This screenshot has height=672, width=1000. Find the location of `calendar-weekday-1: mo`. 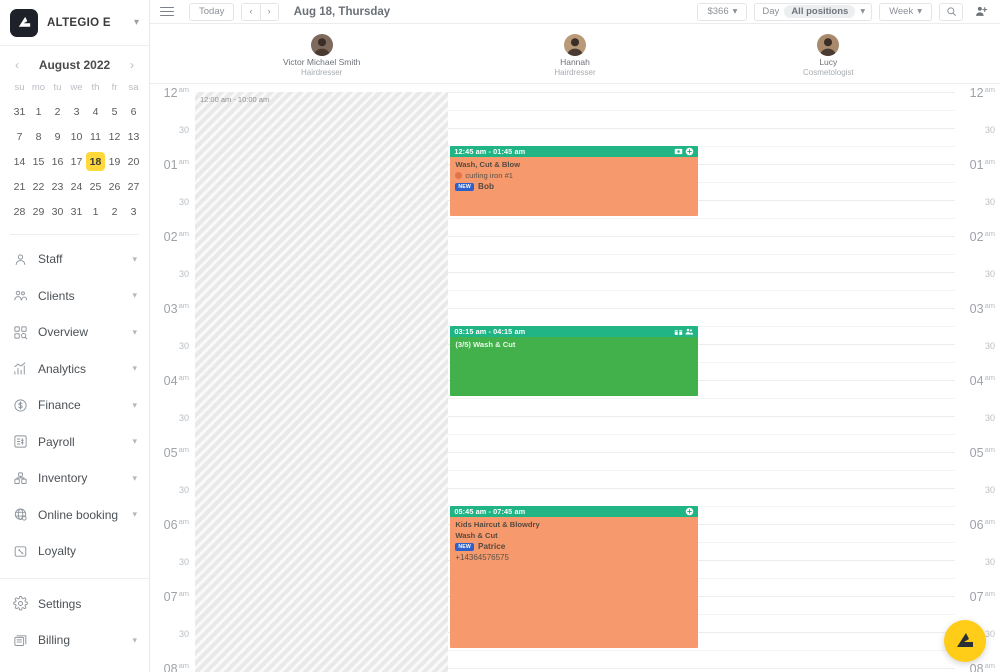

calendar-weekday-1: mo is located at coordinates (38, 87).